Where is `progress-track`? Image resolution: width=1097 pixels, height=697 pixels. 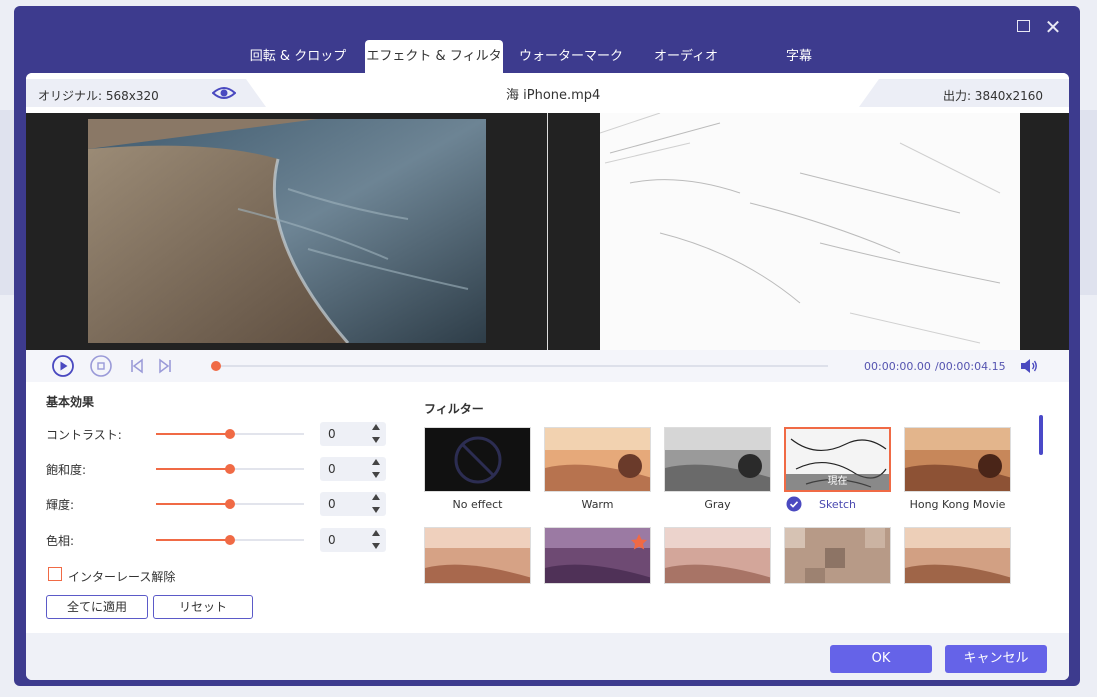
progress-track is located at coordinates (522, 366).